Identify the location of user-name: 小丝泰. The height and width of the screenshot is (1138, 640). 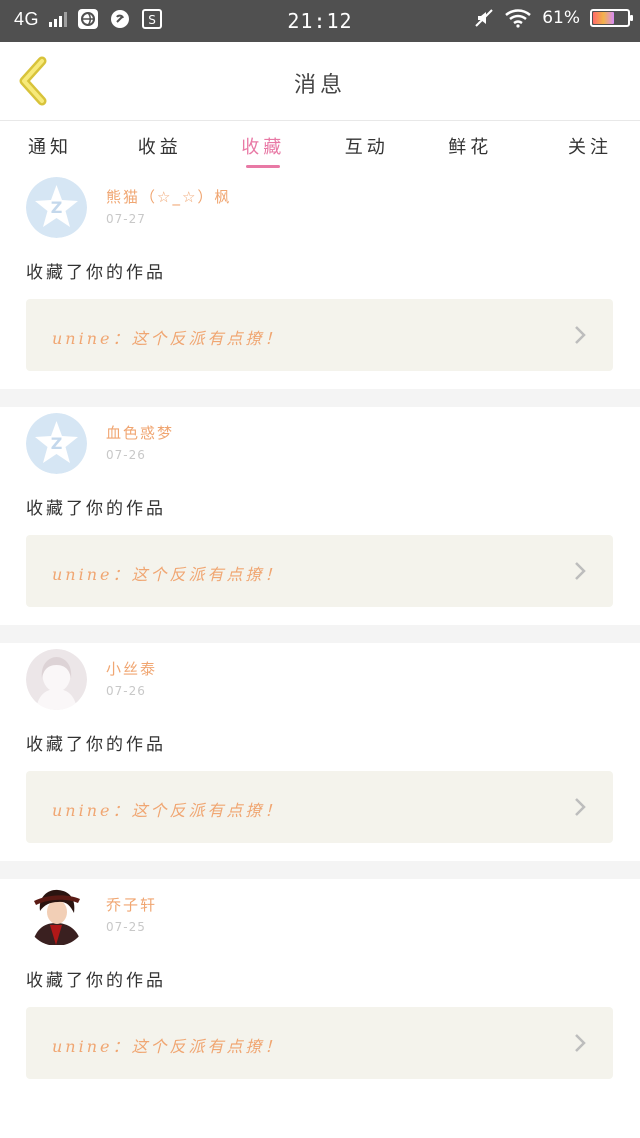
(131, 668).